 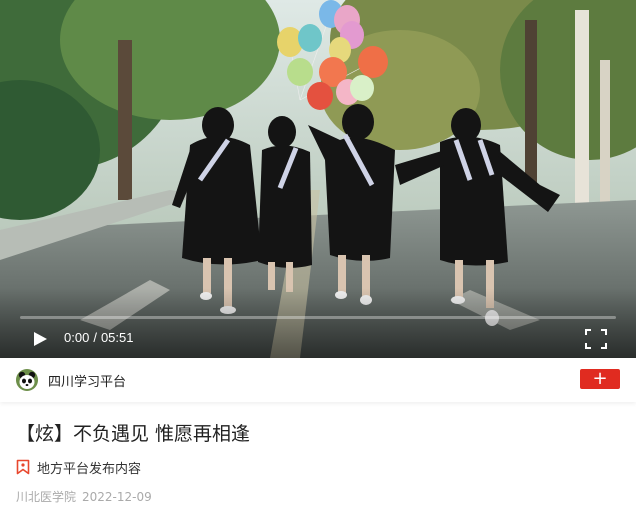 I want to click on source-label: 地方平台发布内容, so click(x=89, y=469).